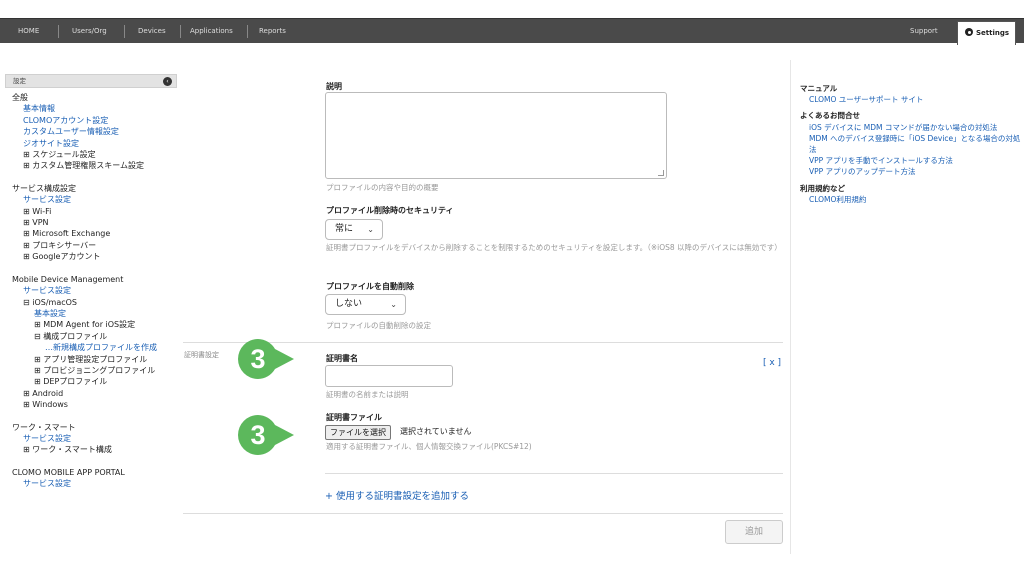  Describe the element at coordinates (661, 173) in the screenshot. I see `resize-handle-icon` at that location.